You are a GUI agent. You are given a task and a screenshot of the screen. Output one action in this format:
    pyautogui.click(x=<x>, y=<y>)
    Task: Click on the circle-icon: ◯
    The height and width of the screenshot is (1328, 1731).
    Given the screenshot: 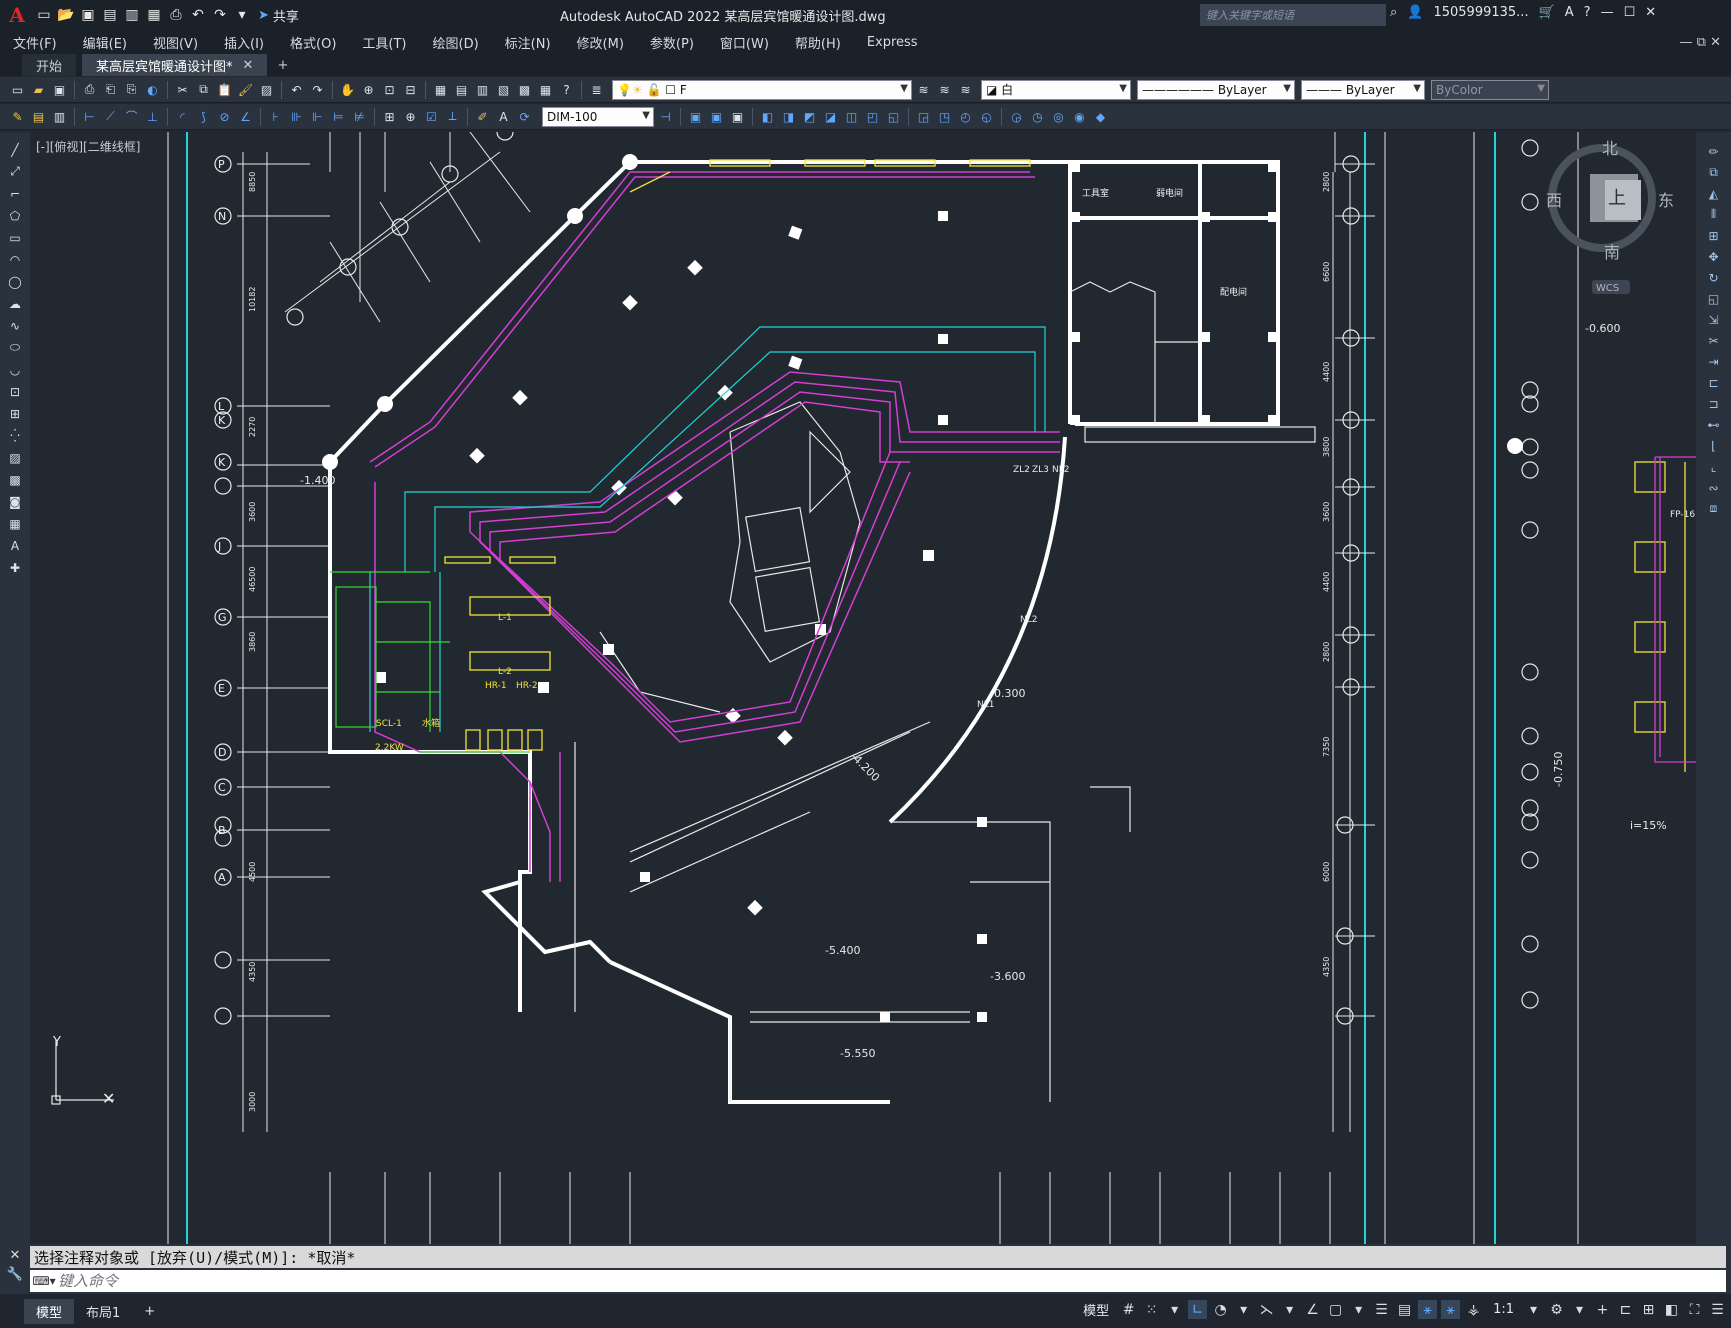 What is the action you would take?
    pyautogui.click(x=15, y=281)
    